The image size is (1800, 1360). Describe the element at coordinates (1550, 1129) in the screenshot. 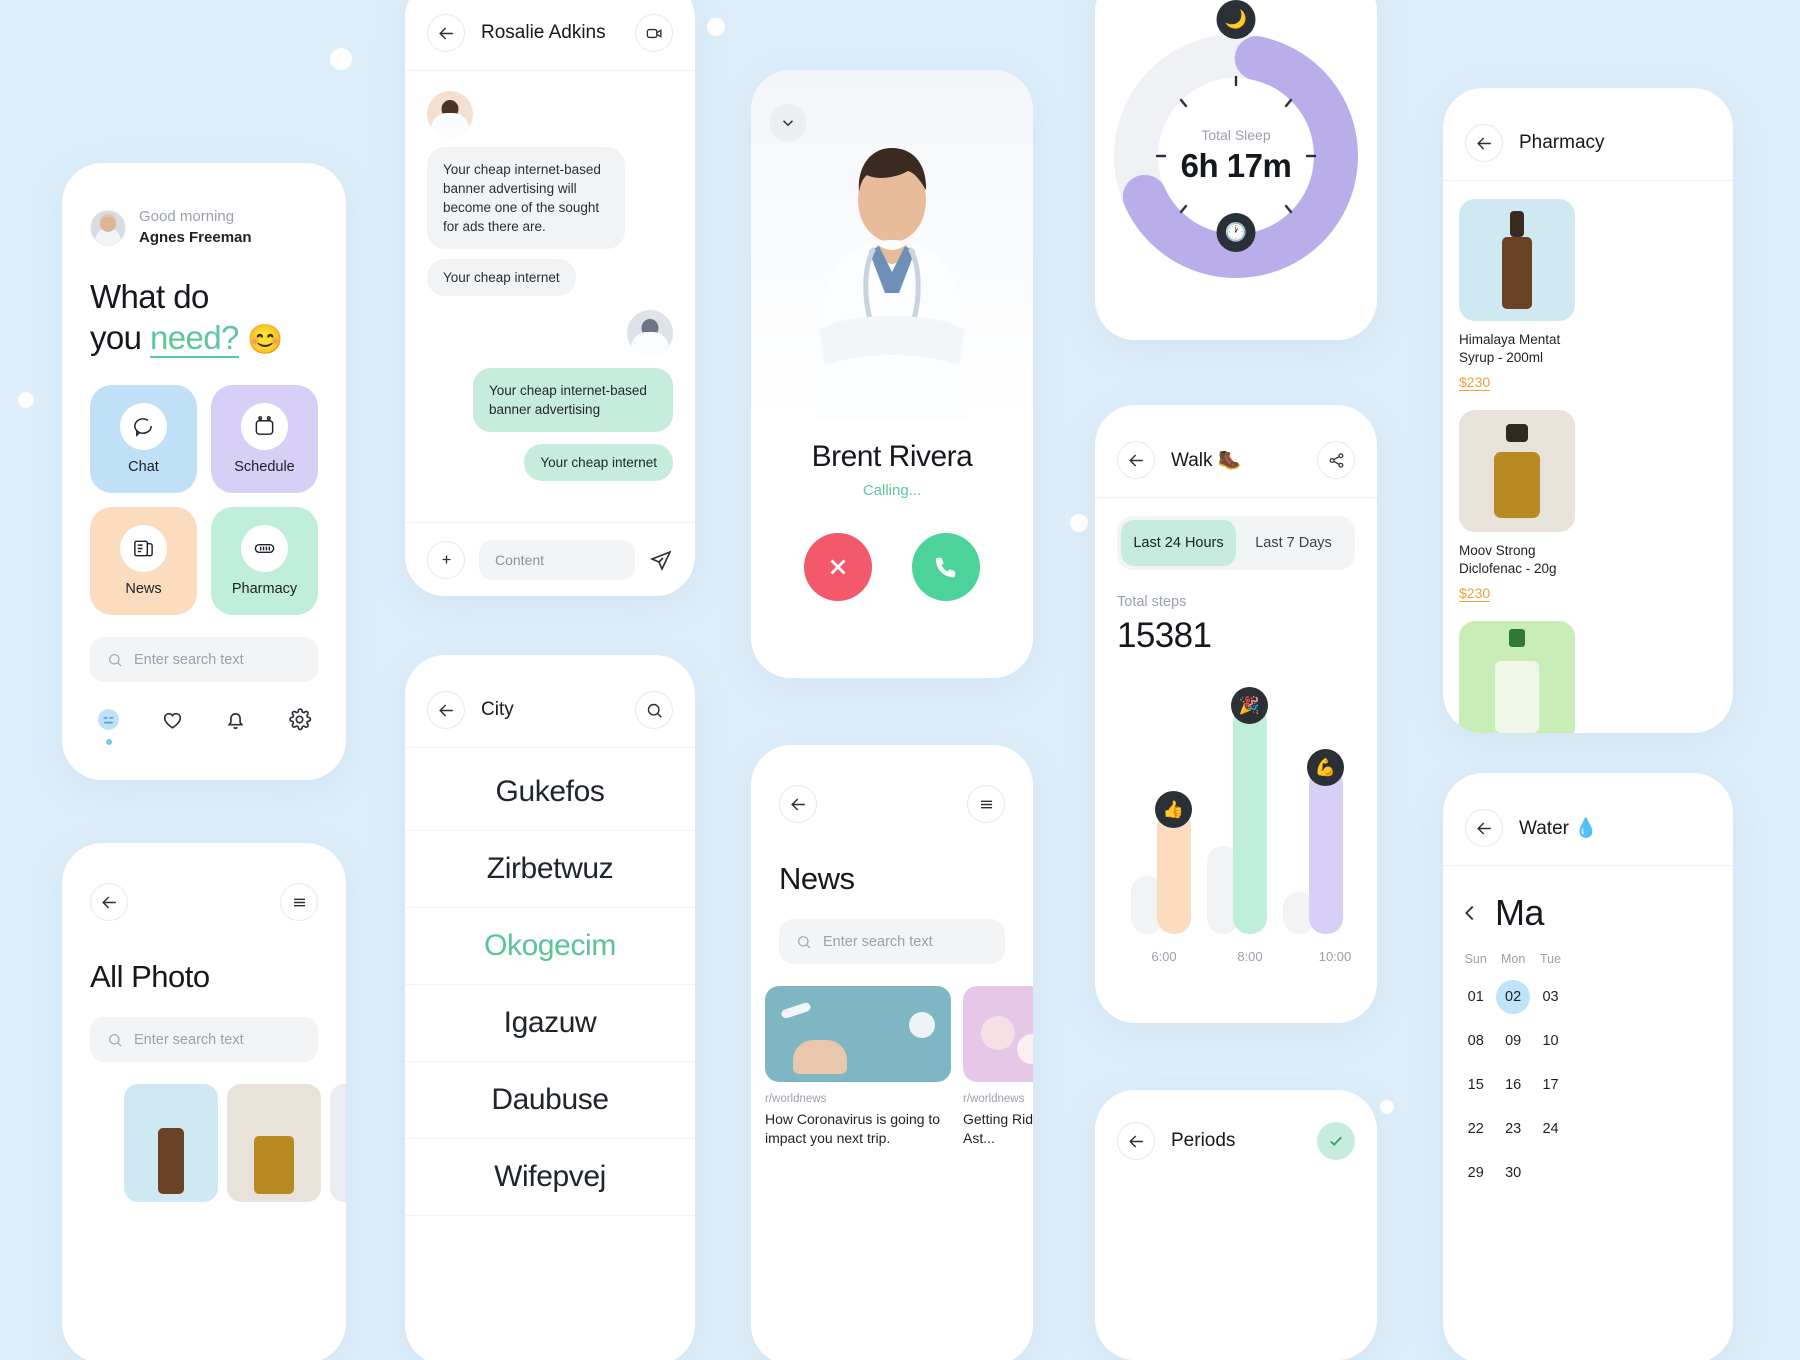

I see `calendar-day: 24` at that location.